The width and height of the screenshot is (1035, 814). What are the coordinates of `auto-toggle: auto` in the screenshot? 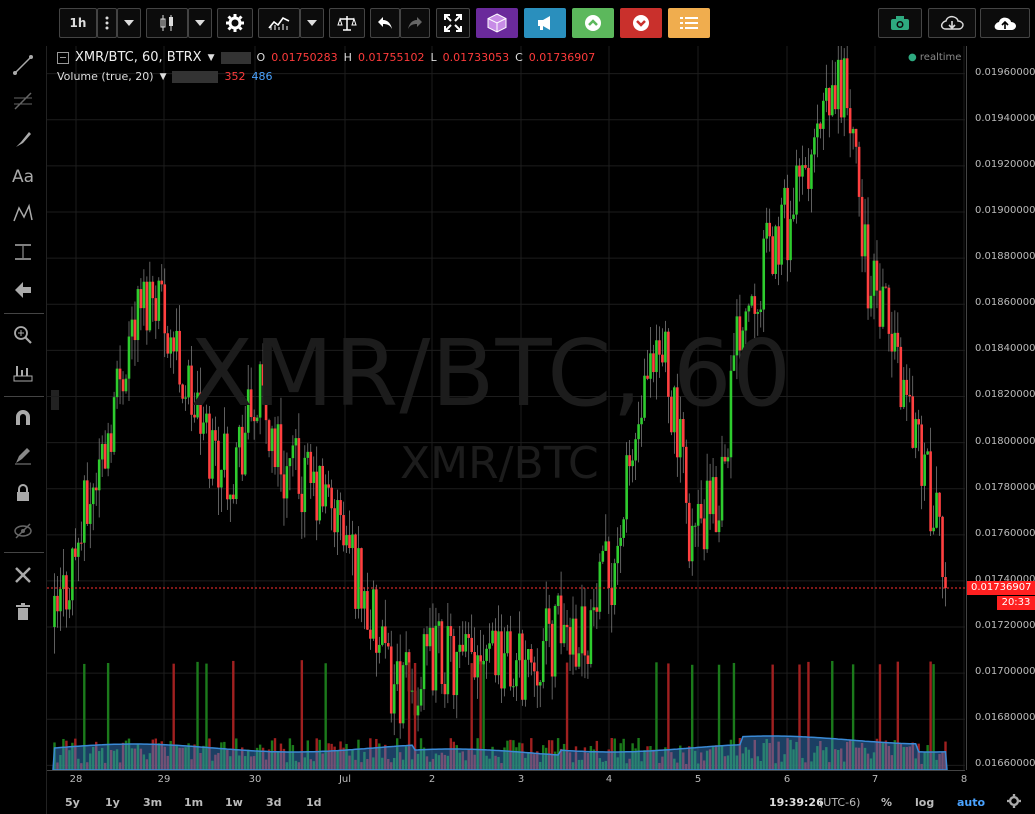 It's located at (971, 802).